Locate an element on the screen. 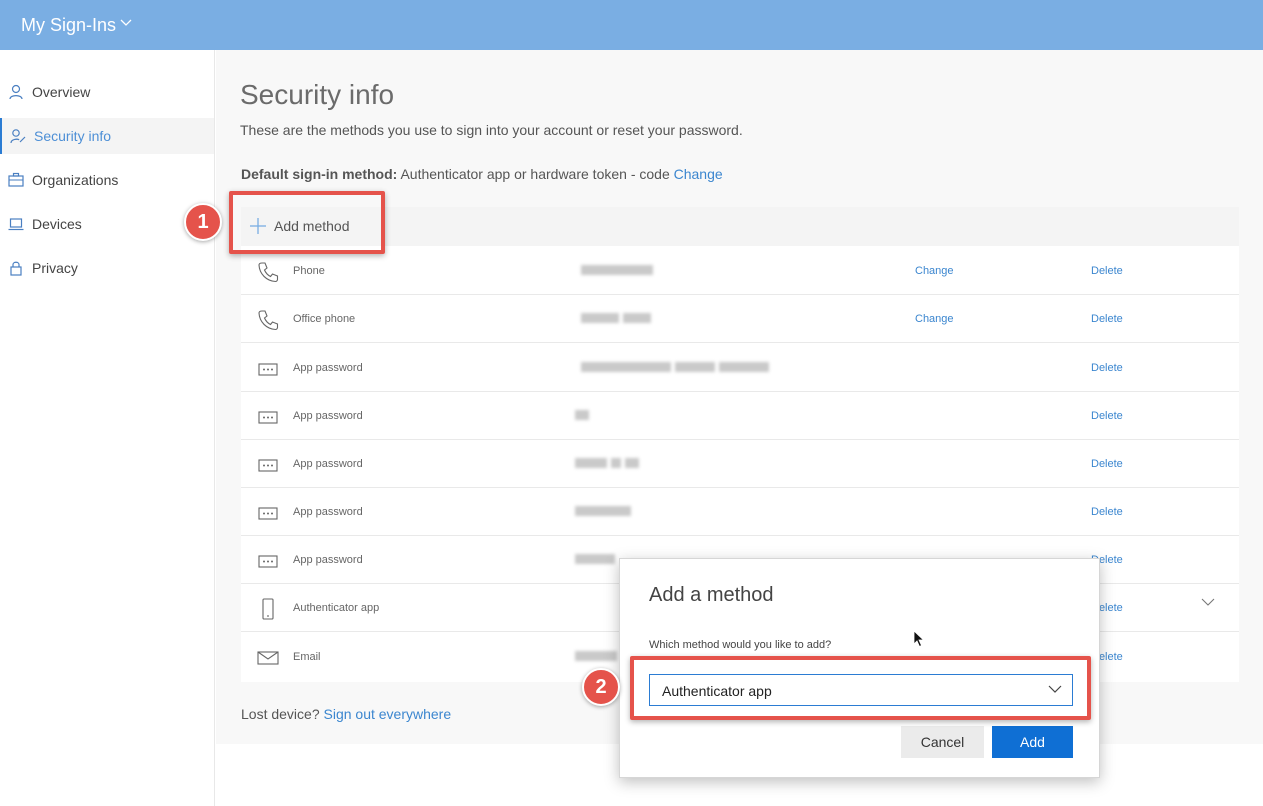 This screenshot has height=806, width=1263. methods-header: Add method is located at coordinates (740, 226).